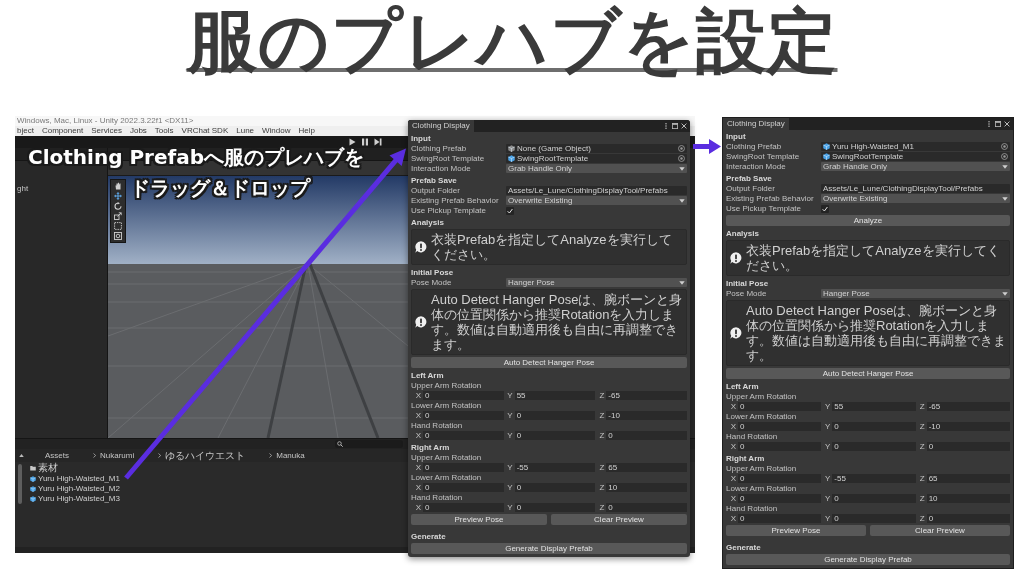 The height and width of the screenshot is (576, 1024). Describe the element at coordinates (369, 444) in the screenshot. I see `search-field` at that location.